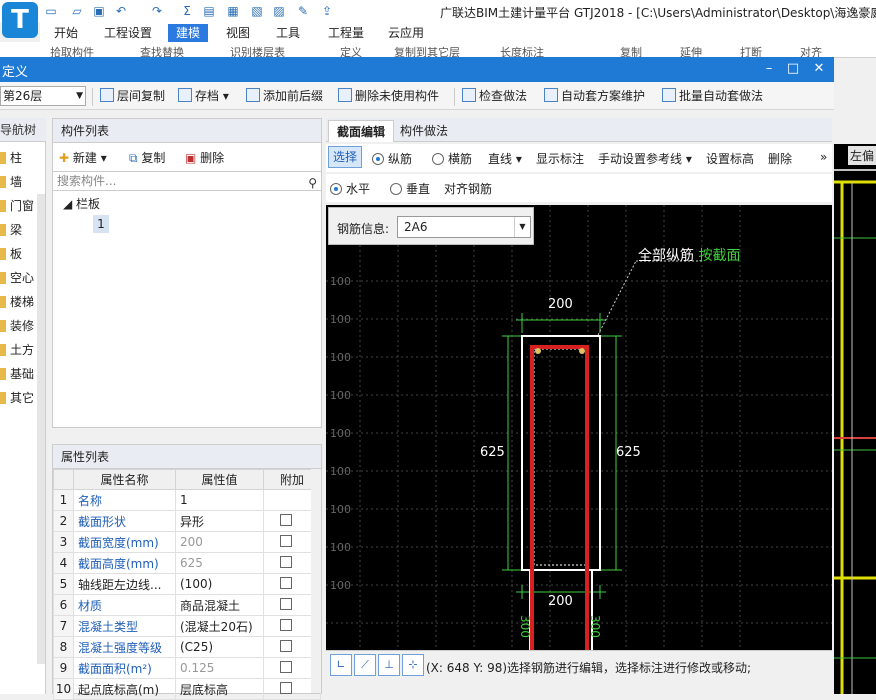 The height and width of the screenshot is (700, 876). I want to click on property-row: 10 起点底标高(m) 层底标高, so click(187, 689).